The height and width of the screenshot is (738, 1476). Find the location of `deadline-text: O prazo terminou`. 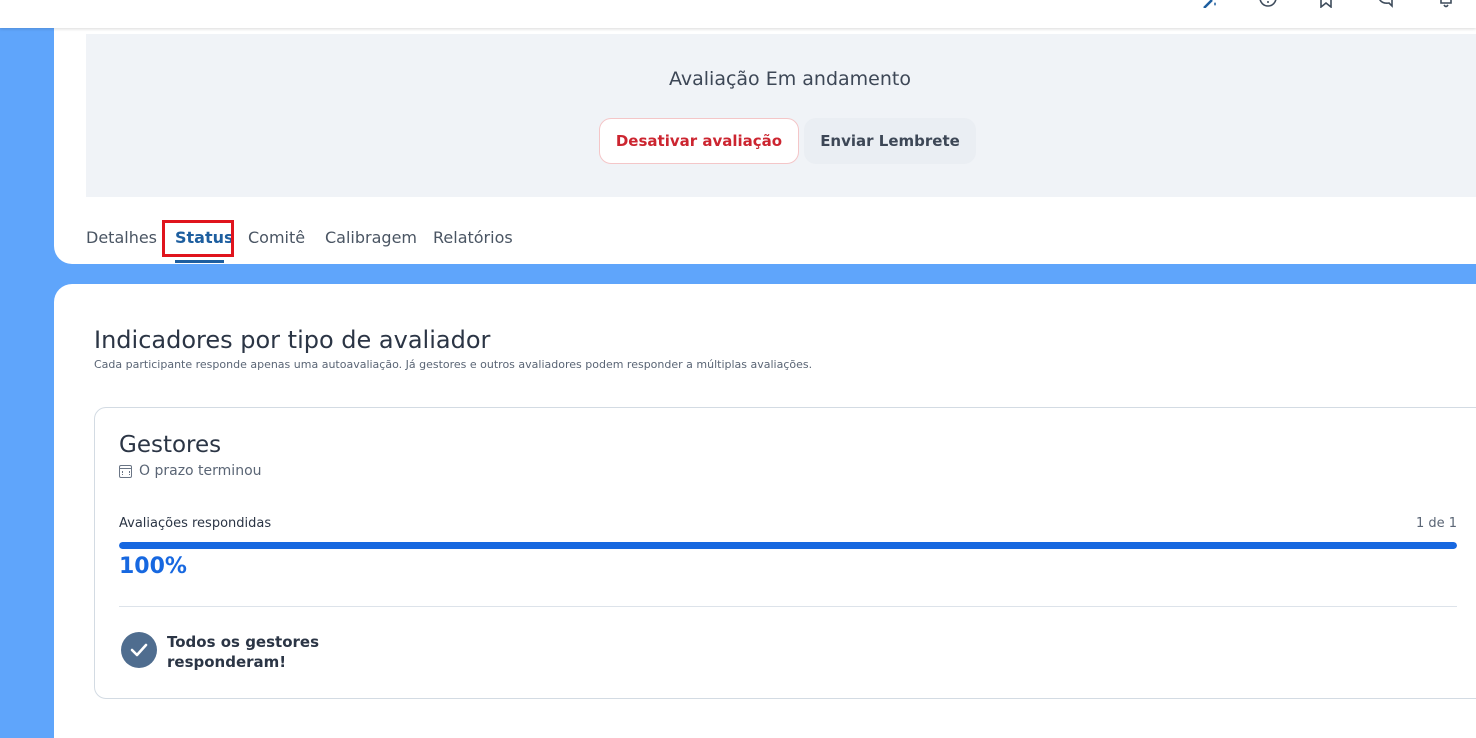

deadline-text: O prazo terminou is located at coordinates (200, 471).